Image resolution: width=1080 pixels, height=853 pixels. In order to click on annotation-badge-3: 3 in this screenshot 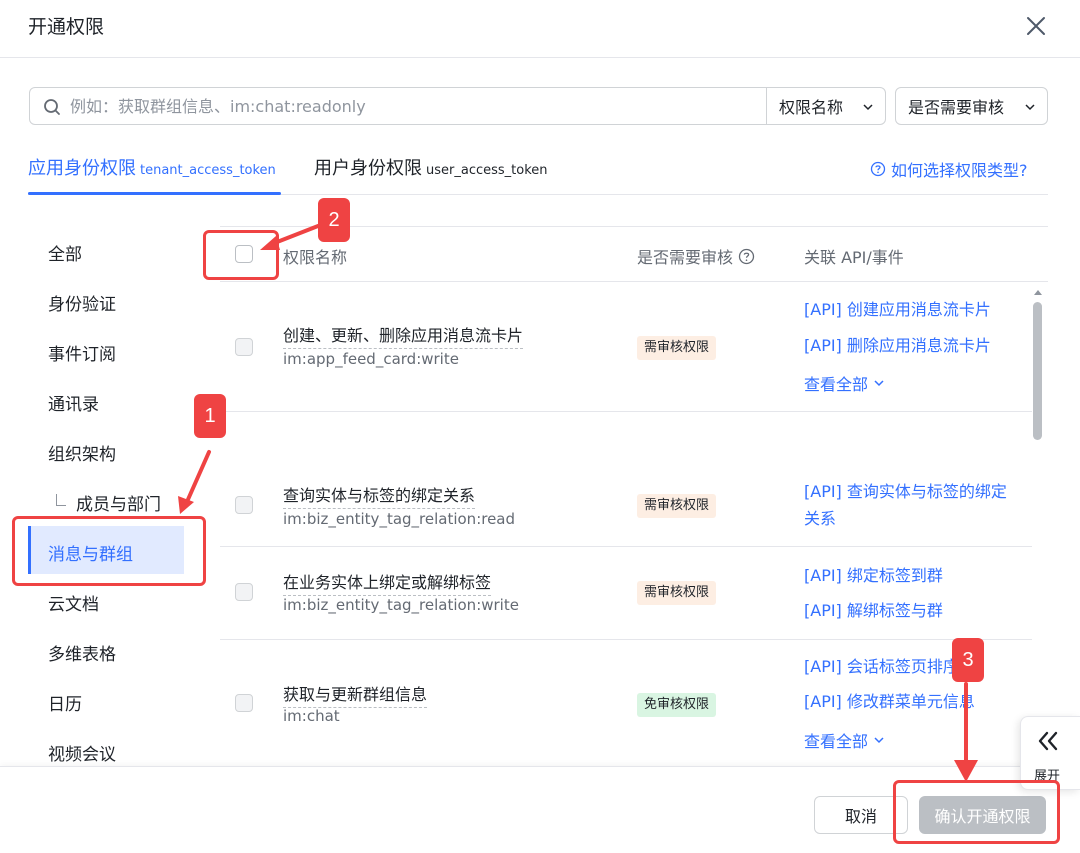, I will do `click(968, 660)`.